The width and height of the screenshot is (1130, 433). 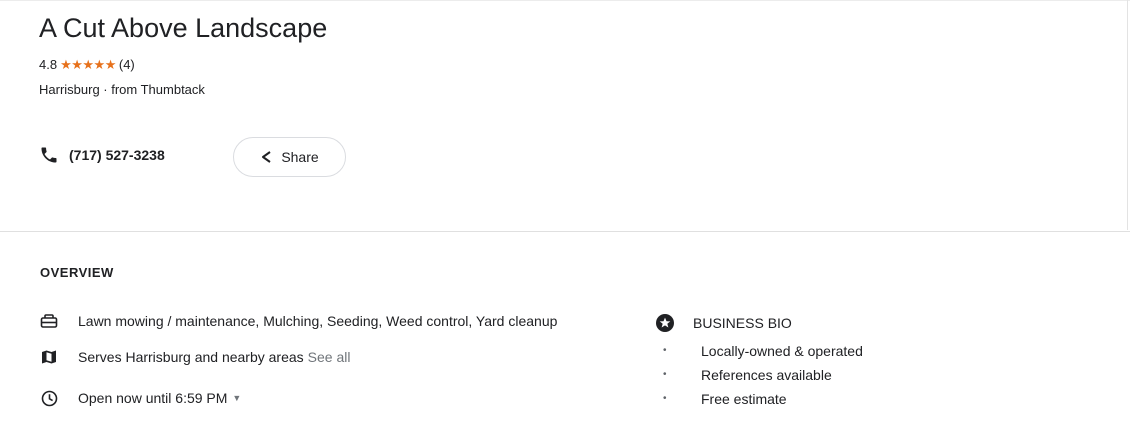 What do you see at coordinates (329, 357) in the screenshot?
I see `see-all-link: See all` at bounding box center [329, 357].